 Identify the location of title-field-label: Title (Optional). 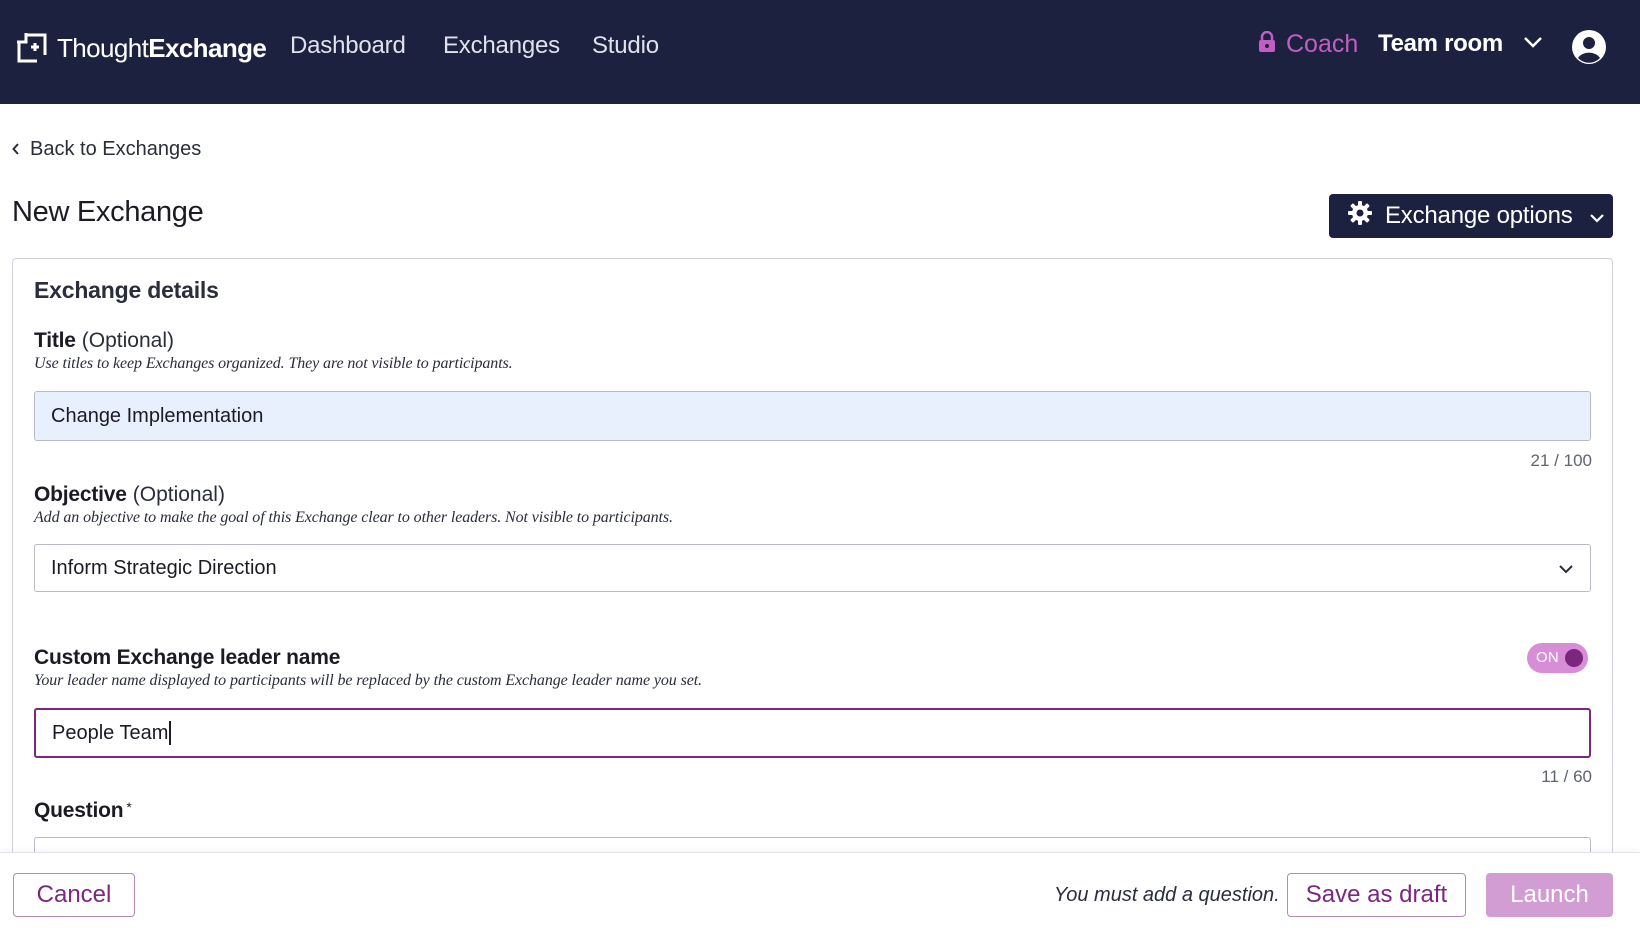
(104, 340).